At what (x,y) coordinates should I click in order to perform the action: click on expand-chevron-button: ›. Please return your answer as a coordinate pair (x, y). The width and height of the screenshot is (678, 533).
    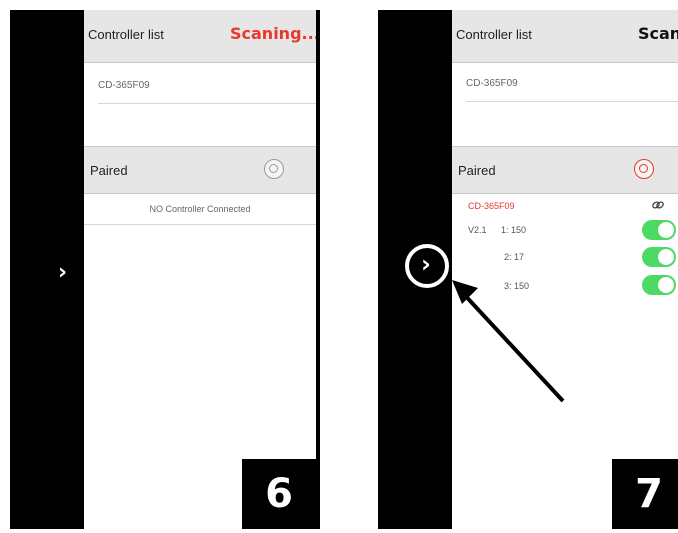
    Looking at the image, I should click on (427, 266).